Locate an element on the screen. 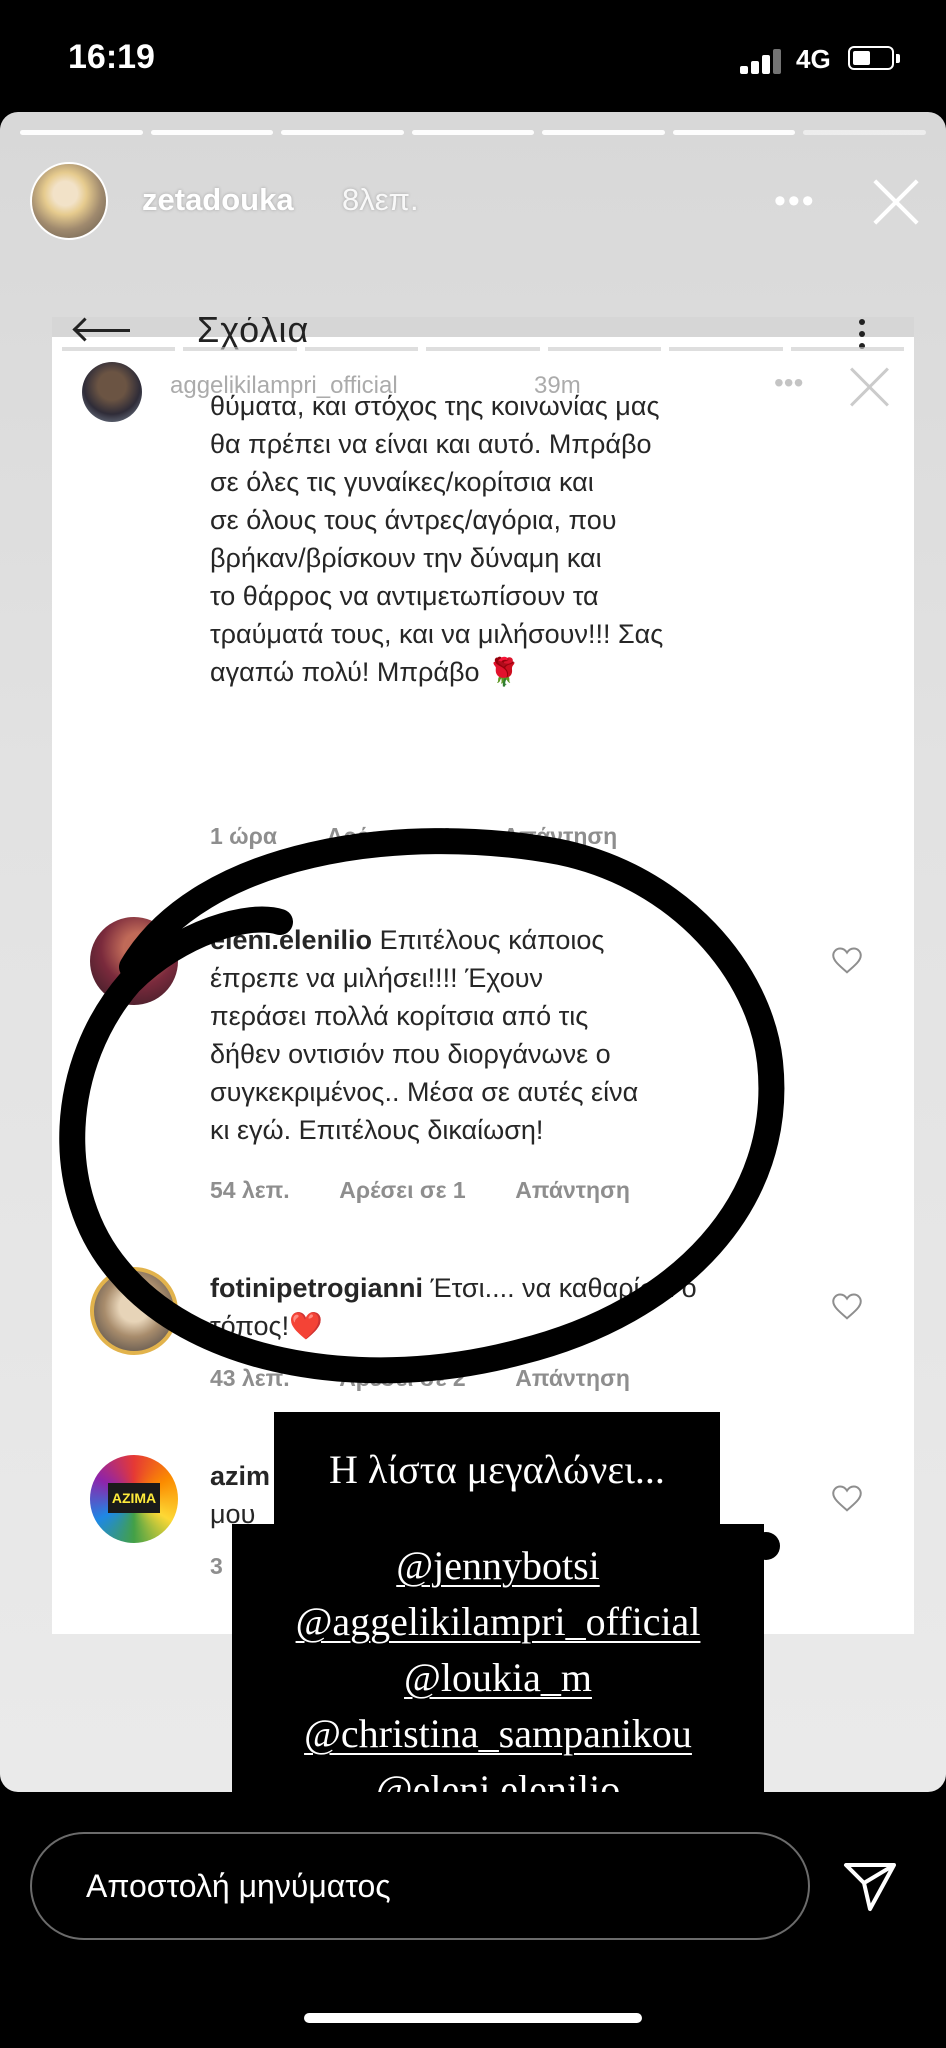  battery-icon is located at coordinates (871, 58).